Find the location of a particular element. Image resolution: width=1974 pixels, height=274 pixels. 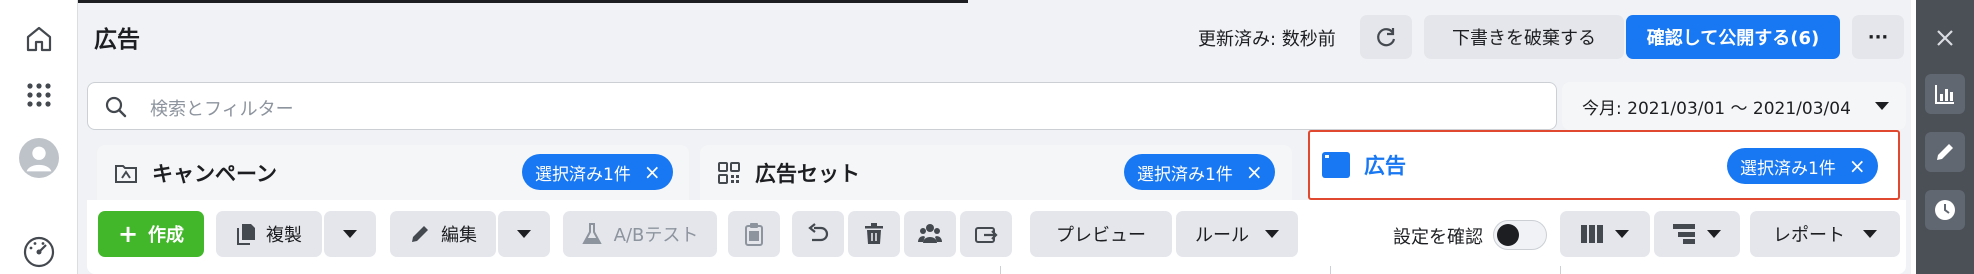

dashboard-gauge-icon is located at coordinates (39, 252).